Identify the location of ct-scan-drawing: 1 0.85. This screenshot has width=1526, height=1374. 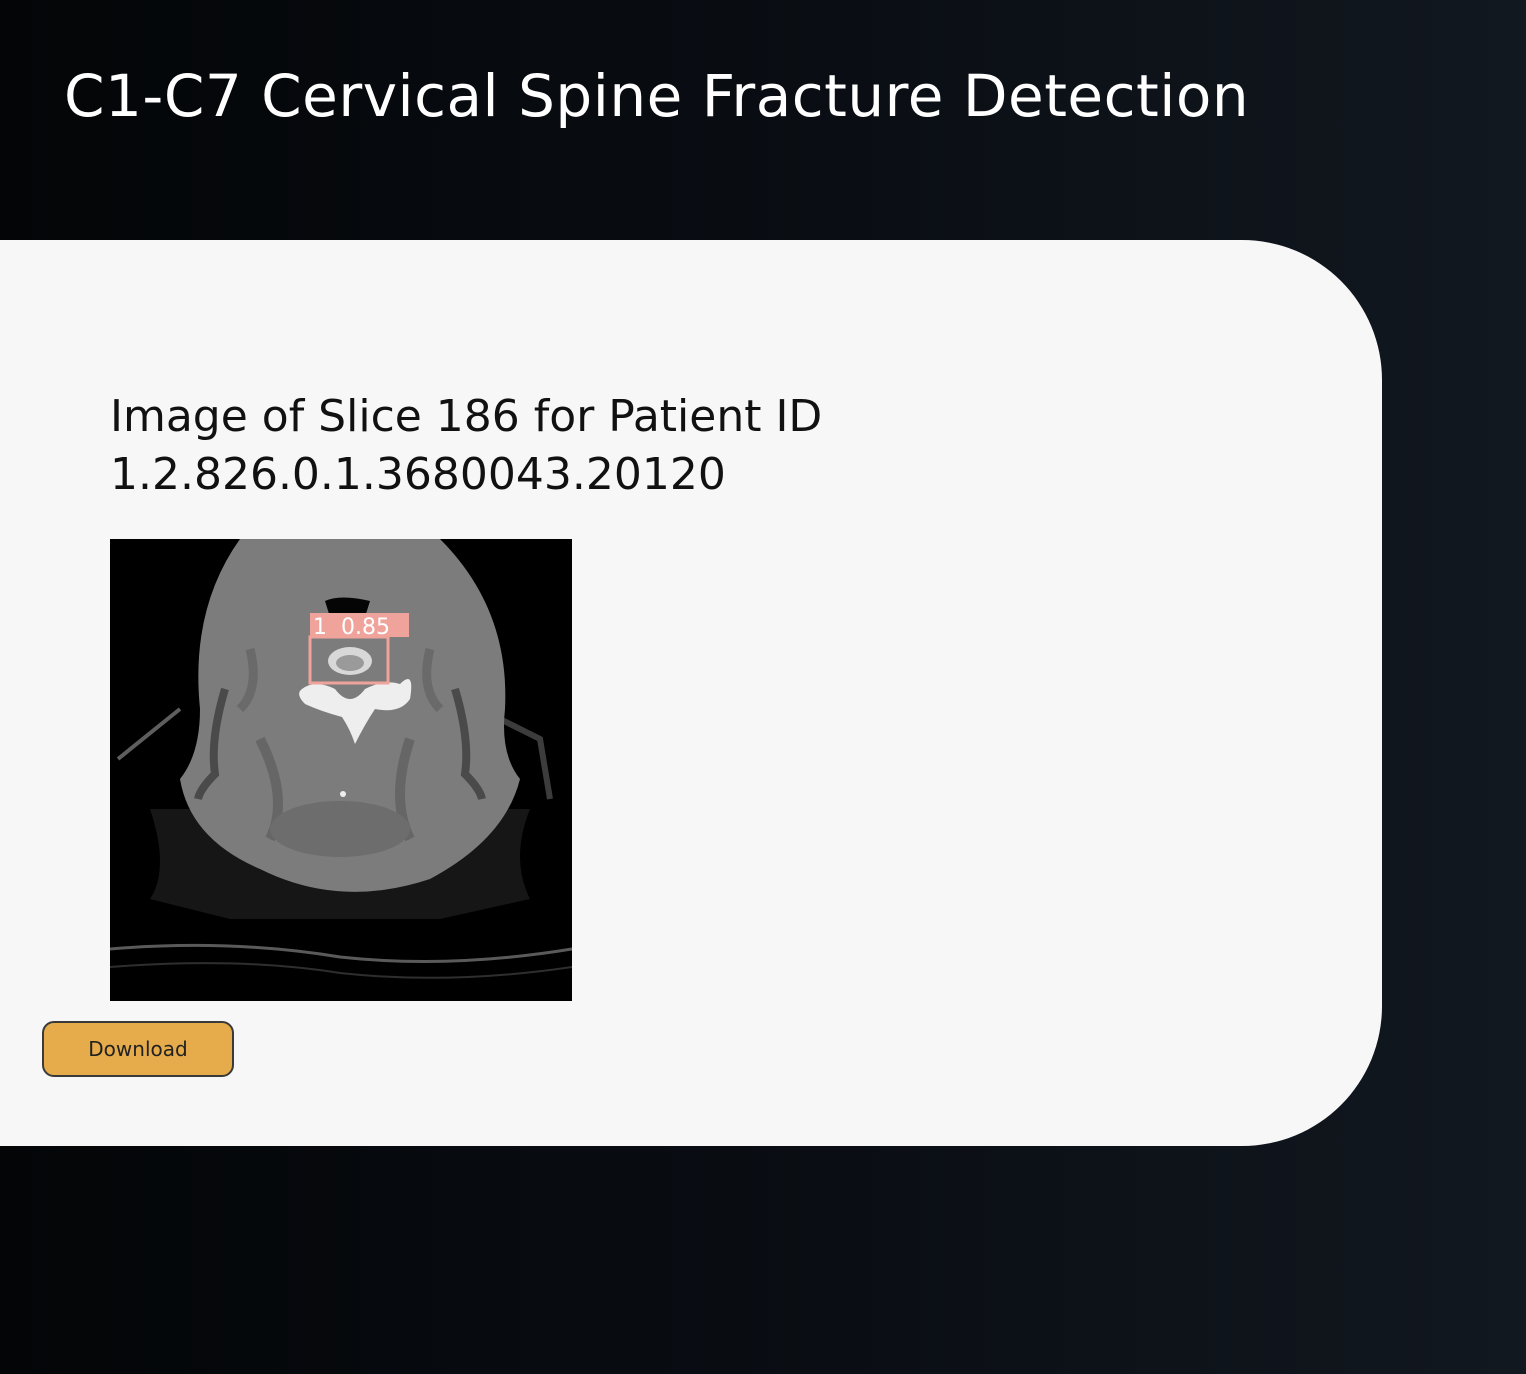
(341, 770).